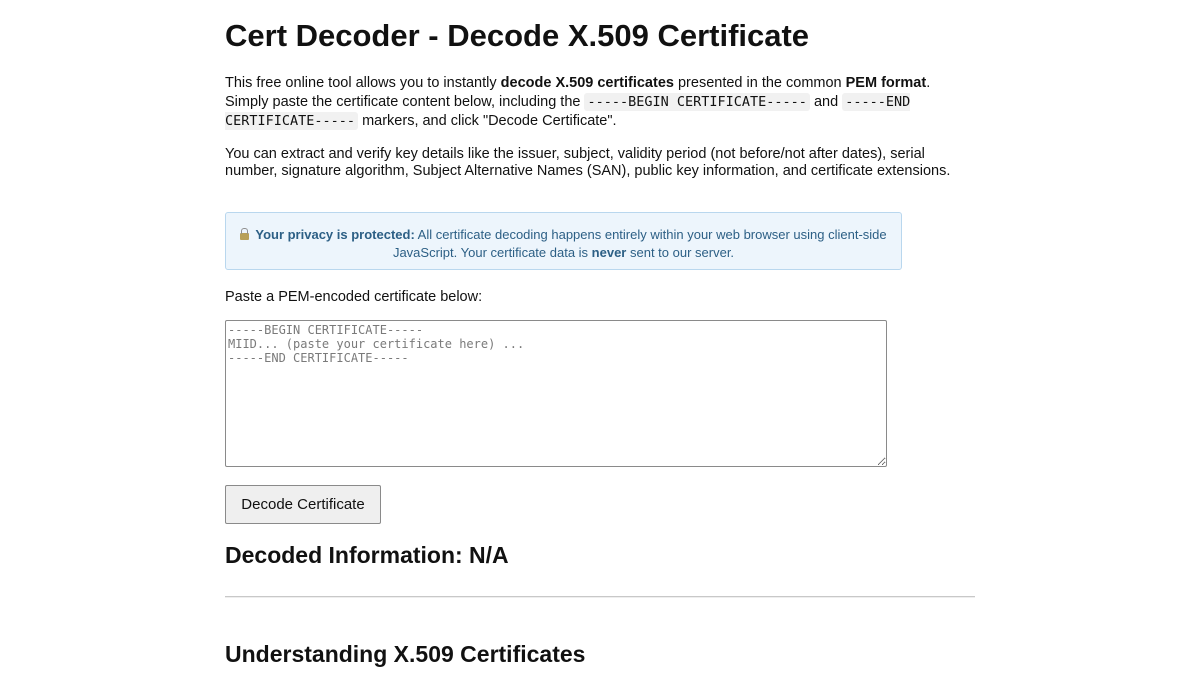 The height and width of the screenshot is (675, 1200). What do you see at coordinates (367, 555) in the screenshot?
I see `decoded-information-heading: Decoded Information: N/A` at bounding box center [367, 555].